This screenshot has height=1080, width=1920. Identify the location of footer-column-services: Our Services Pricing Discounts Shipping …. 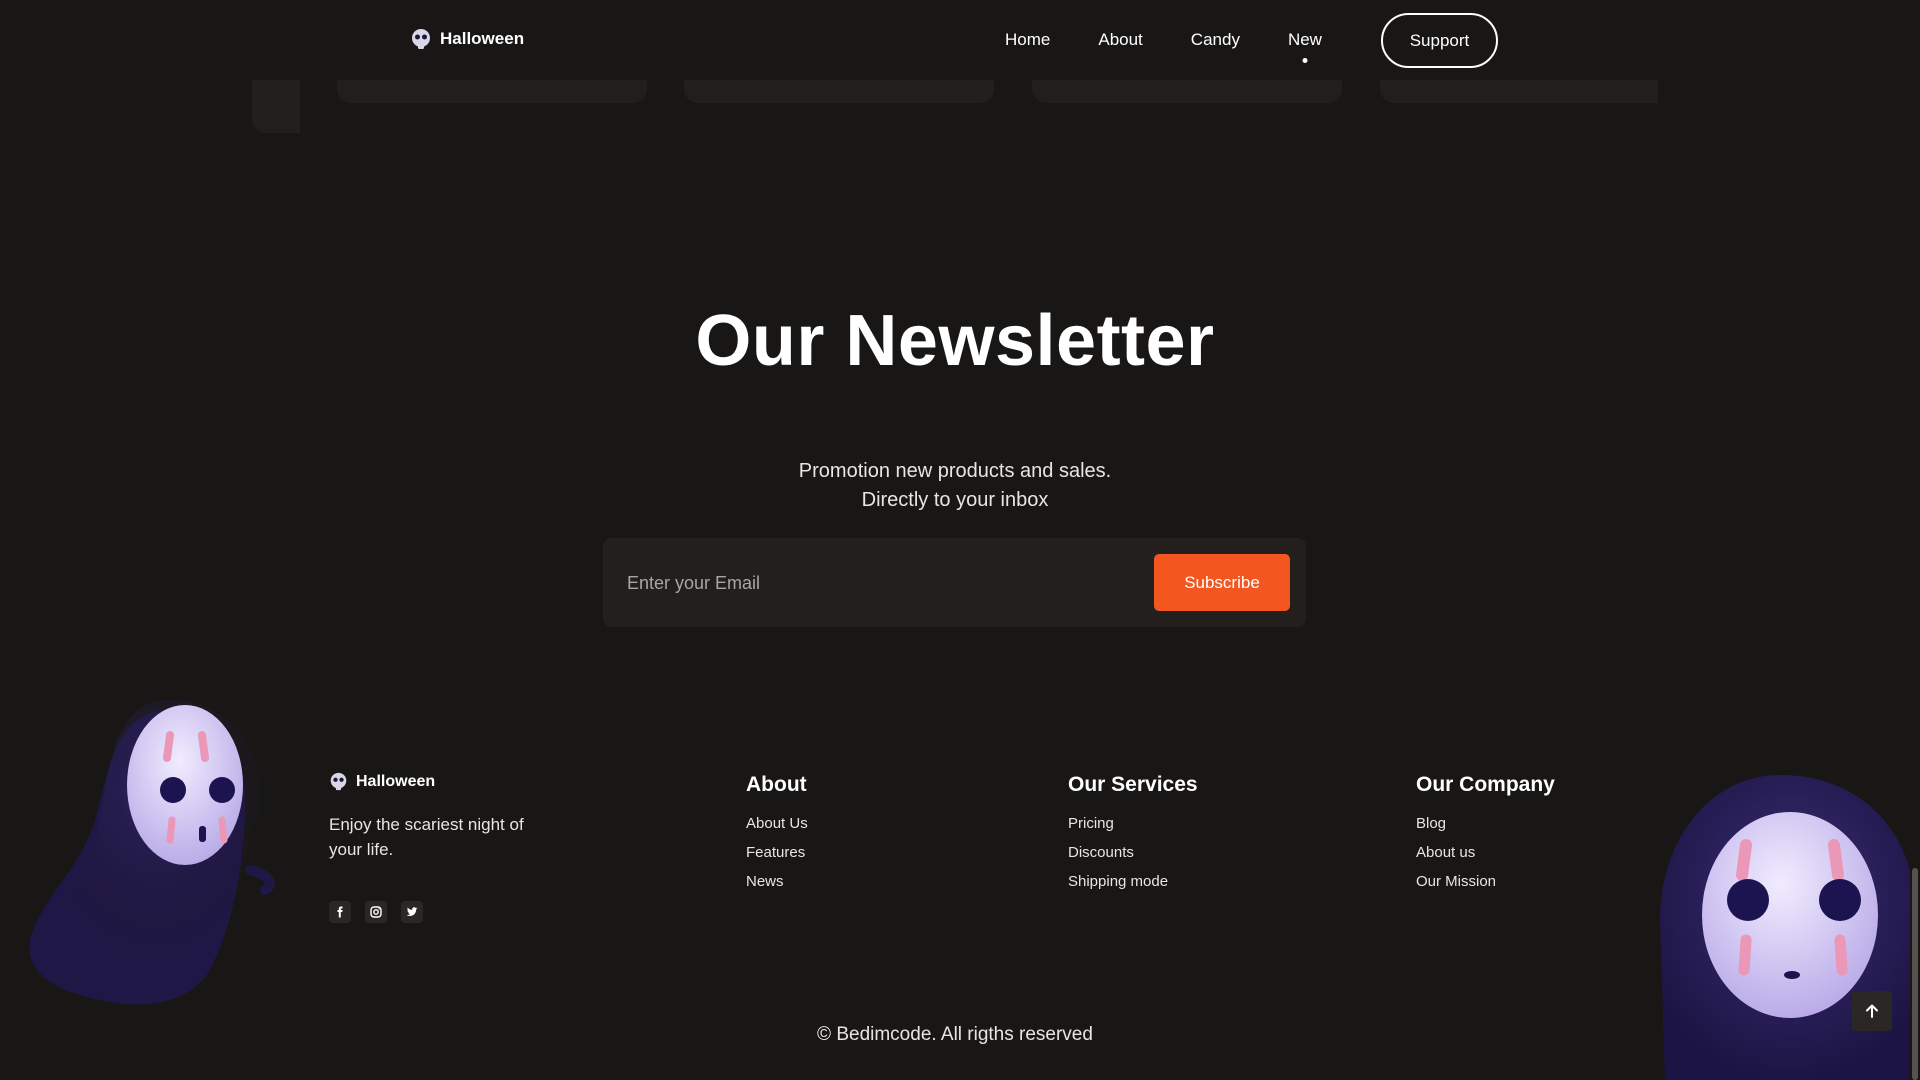
(1133, 837).